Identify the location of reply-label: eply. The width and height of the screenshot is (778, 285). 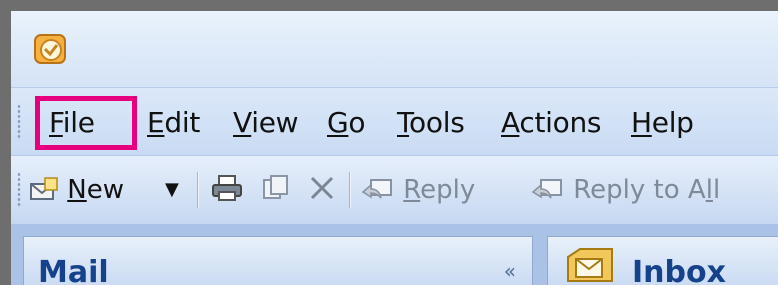
(448, 190).